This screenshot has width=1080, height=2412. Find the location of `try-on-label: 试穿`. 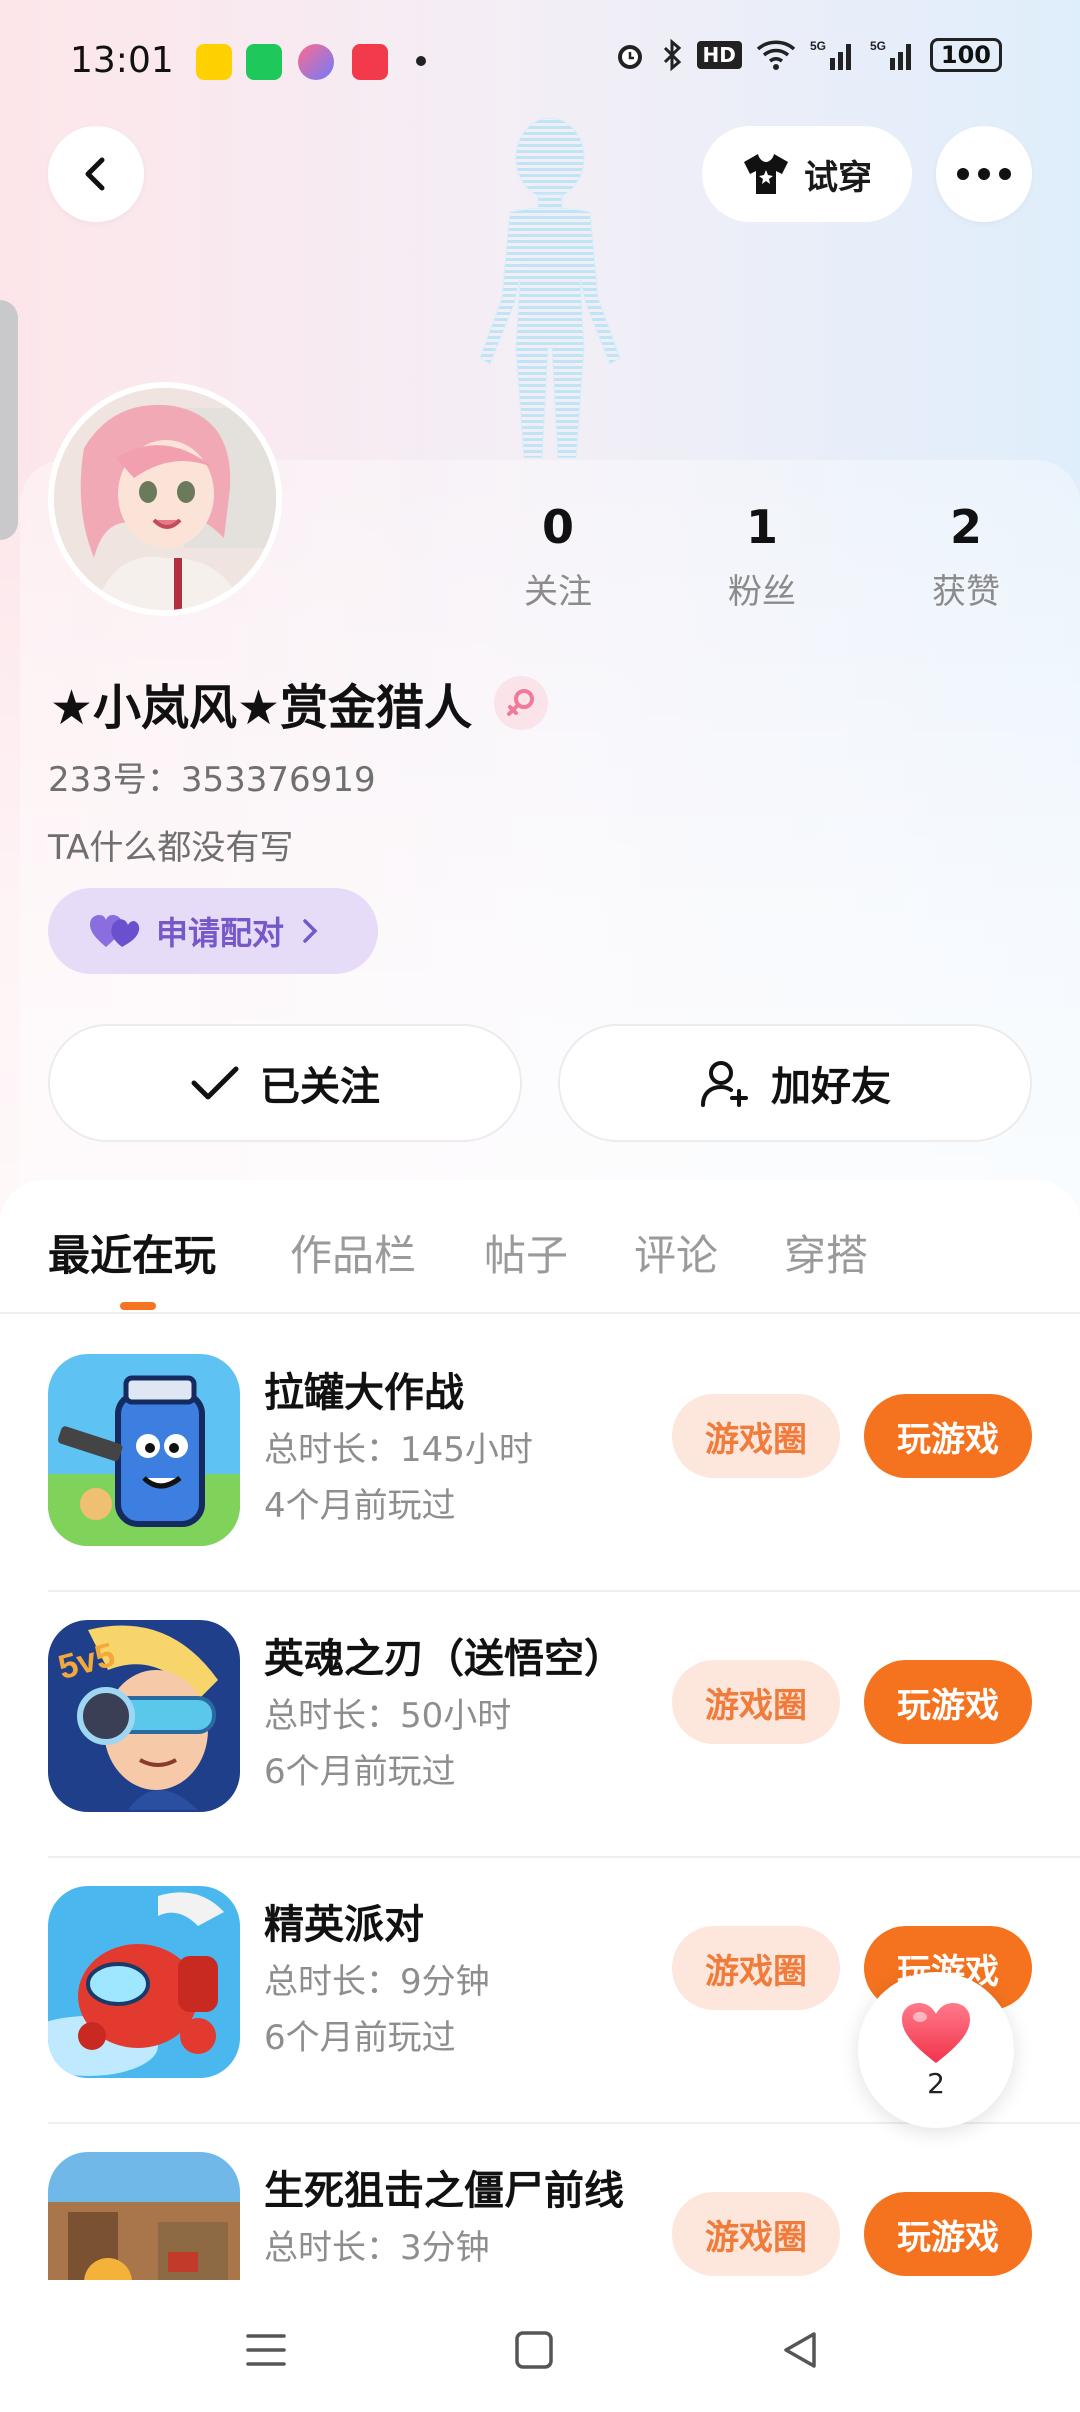

try-on-label: 试穿 is located at coordinates (838, 177).